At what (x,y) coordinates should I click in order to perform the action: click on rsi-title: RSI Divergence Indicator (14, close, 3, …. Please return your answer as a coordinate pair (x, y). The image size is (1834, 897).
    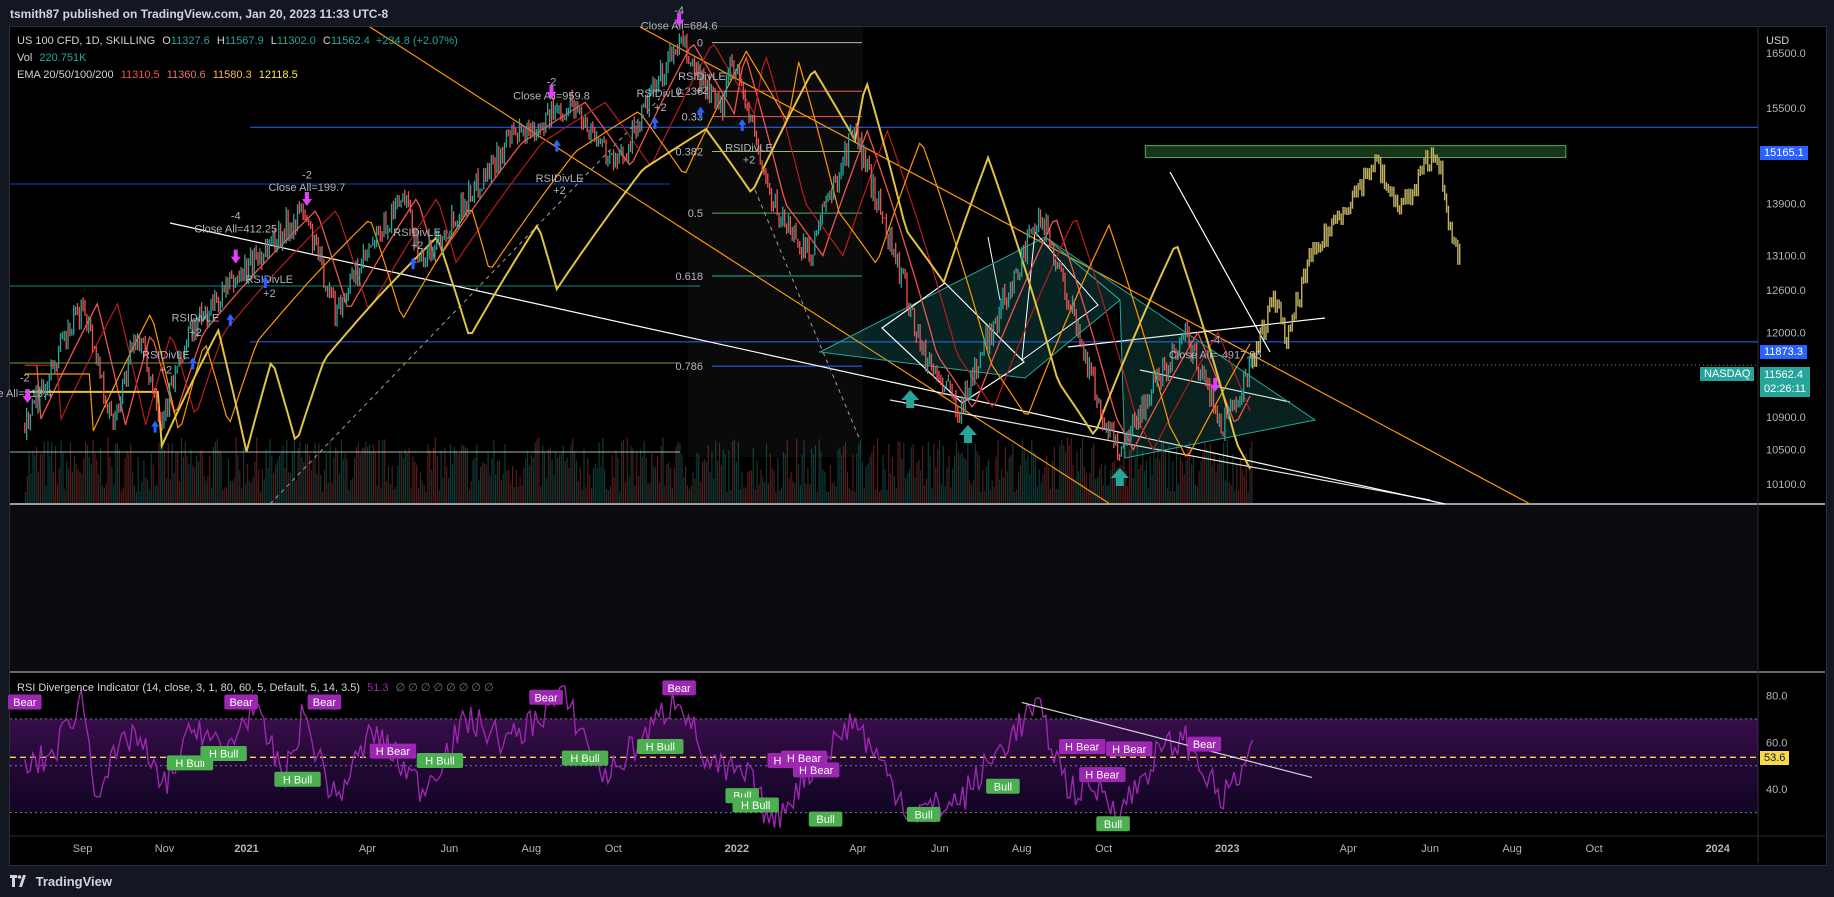
    Looking at the image, I should click on (188, 688).